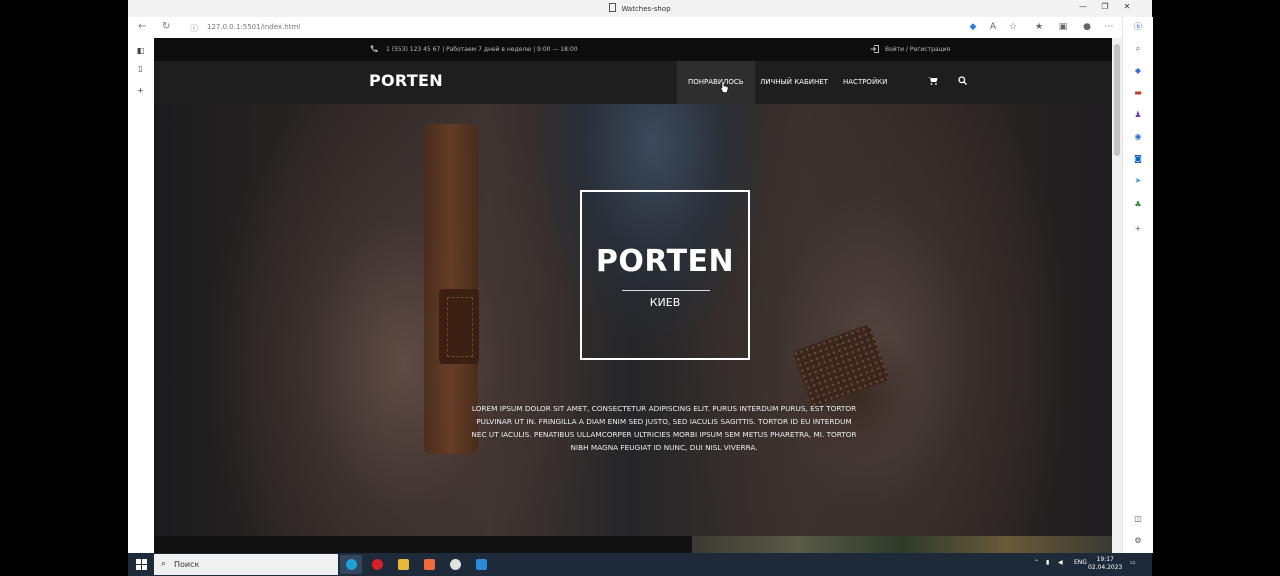  Describe the element at coordinates (142, 26) in the screenshot. I see `back-icon: ←` at that location.